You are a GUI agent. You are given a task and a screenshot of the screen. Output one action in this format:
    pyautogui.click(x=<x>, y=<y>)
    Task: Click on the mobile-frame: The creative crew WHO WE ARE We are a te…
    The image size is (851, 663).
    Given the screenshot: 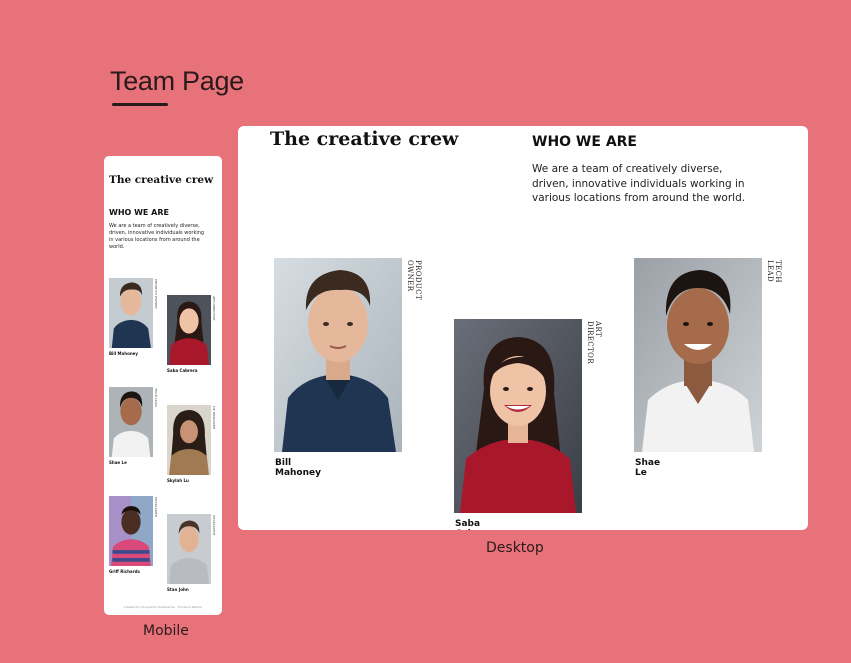 What is the action you would take?
    pyautogui.click(x=163, y=385)
    